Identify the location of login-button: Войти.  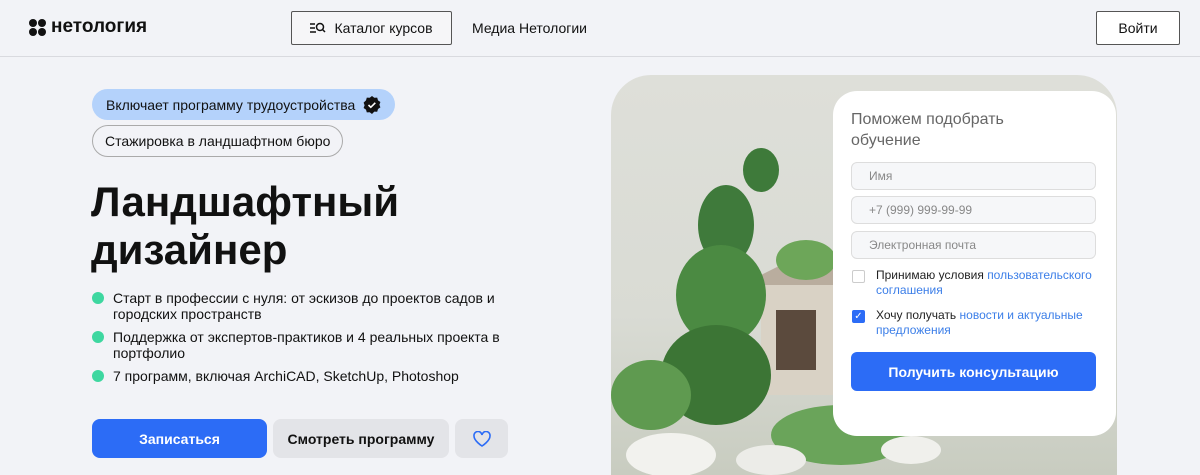
(1138, 28).